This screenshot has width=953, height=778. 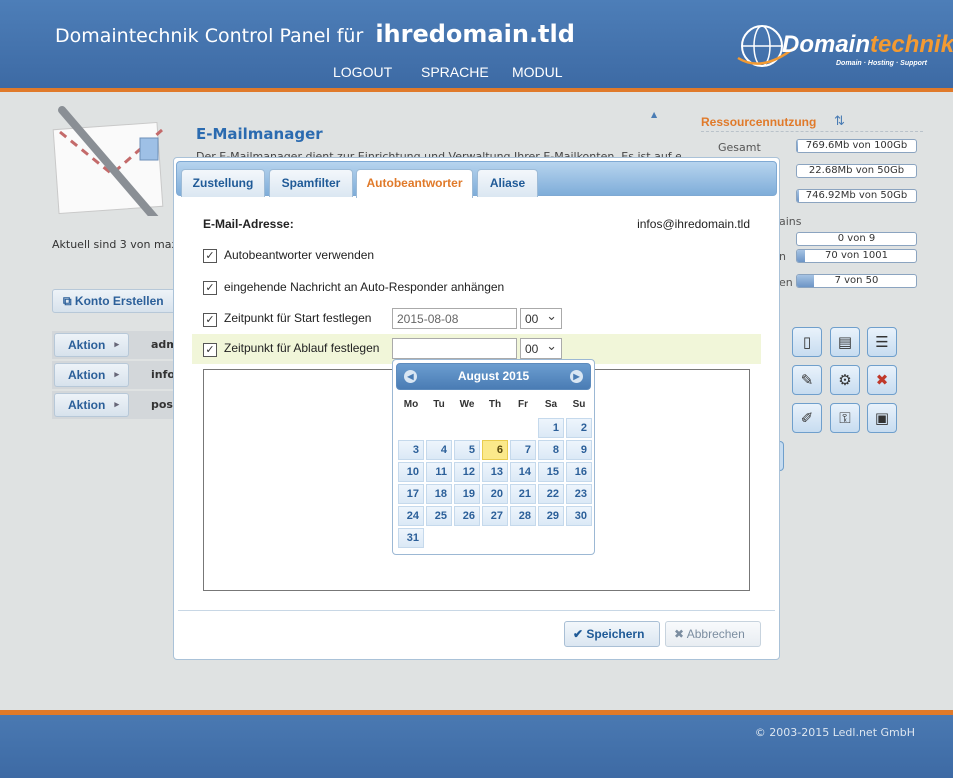 I want to click on datepicker-day: 26, so click(x=467, y=516).